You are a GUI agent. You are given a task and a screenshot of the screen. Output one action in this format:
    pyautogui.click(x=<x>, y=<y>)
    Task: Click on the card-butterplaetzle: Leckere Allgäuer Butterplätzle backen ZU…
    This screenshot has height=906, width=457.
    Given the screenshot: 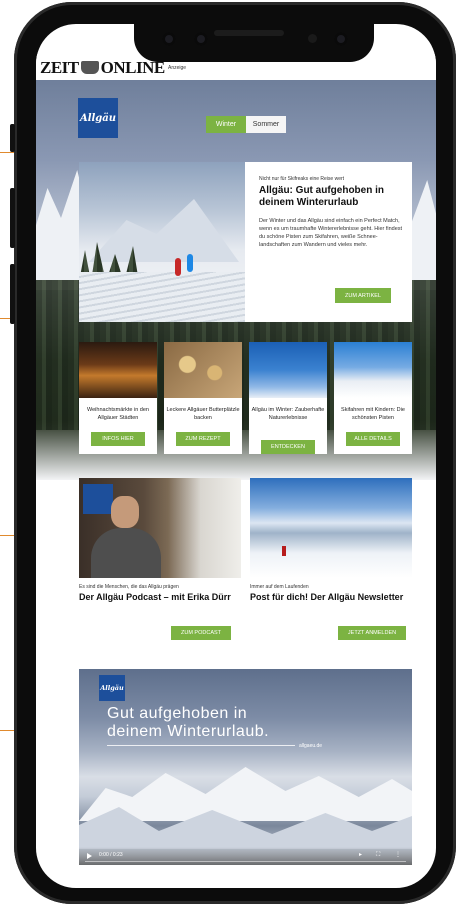 What is the action you would take?
    pyautogui.click(x=203, y=398)
    